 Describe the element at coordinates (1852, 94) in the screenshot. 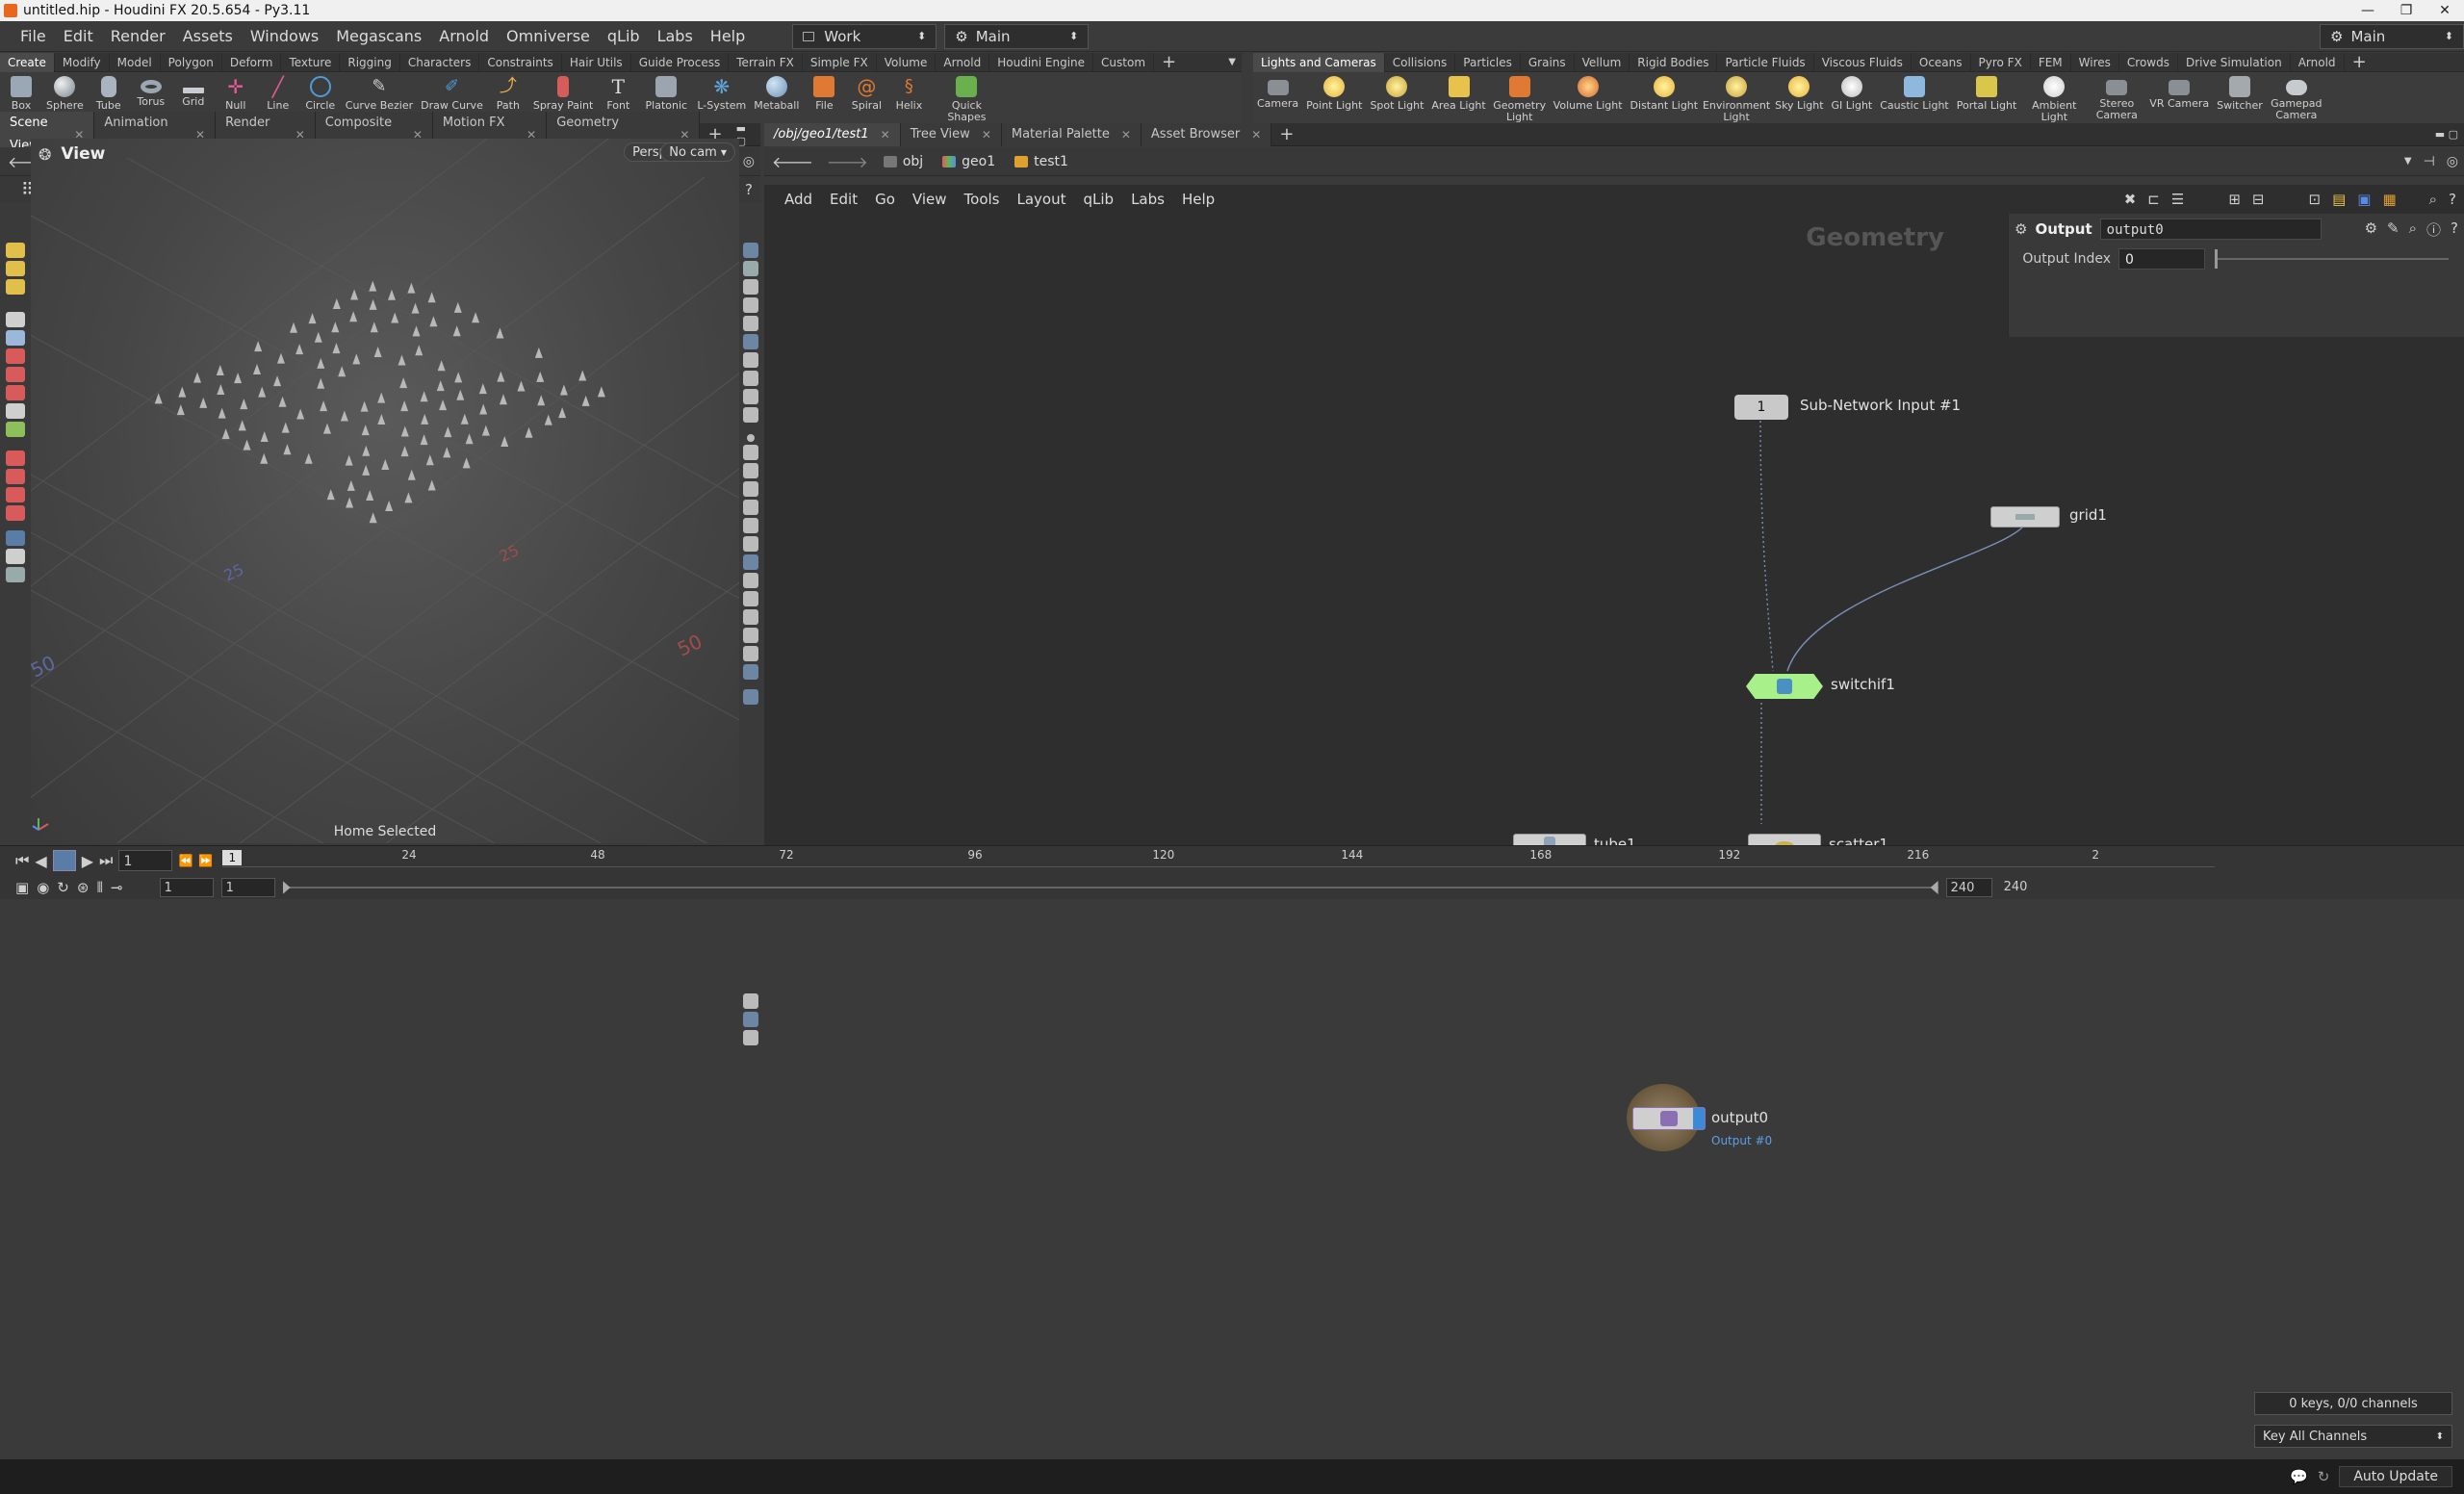

I see `tool-gi-light: GI Light` at that location.